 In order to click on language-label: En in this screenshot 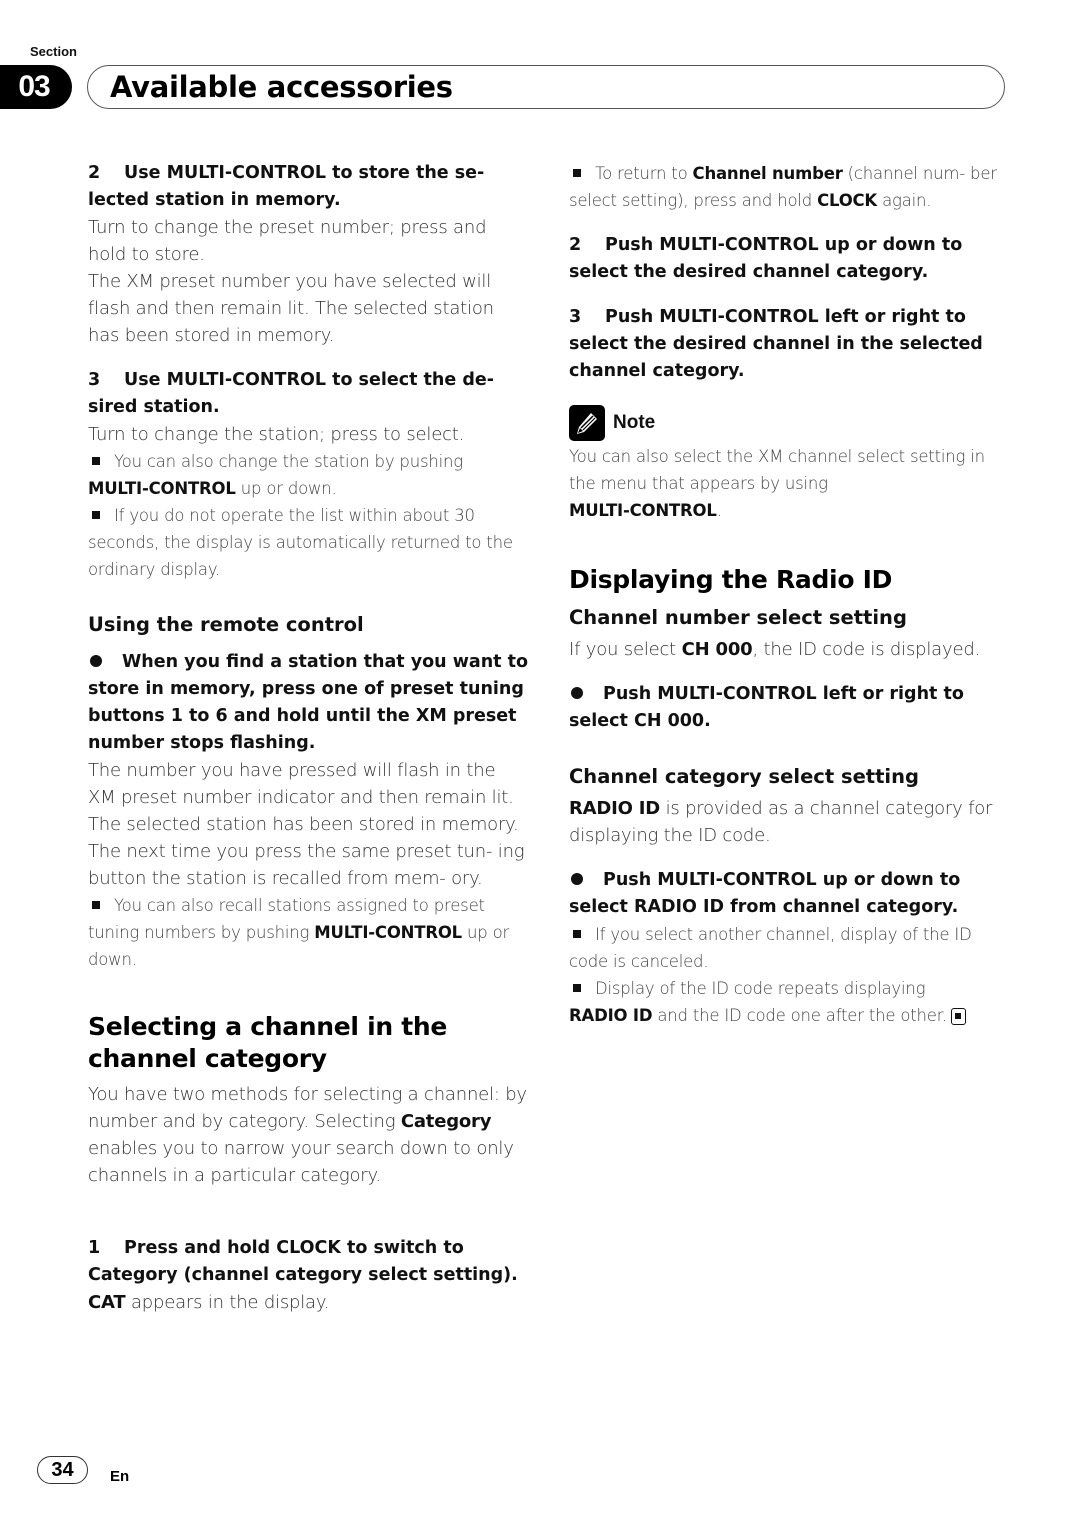, I will do `click(120, 1476)`.